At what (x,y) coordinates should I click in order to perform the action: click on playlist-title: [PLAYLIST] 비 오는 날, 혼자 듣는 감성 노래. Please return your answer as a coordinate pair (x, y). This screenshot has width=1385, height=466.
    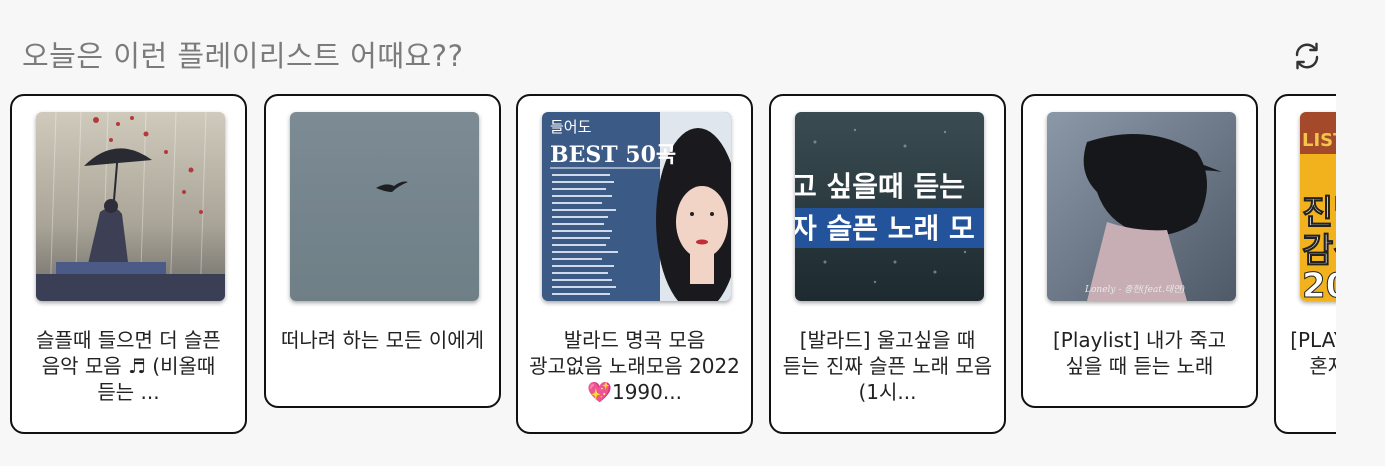
    Looking at the image, I should click on (1311, 353).